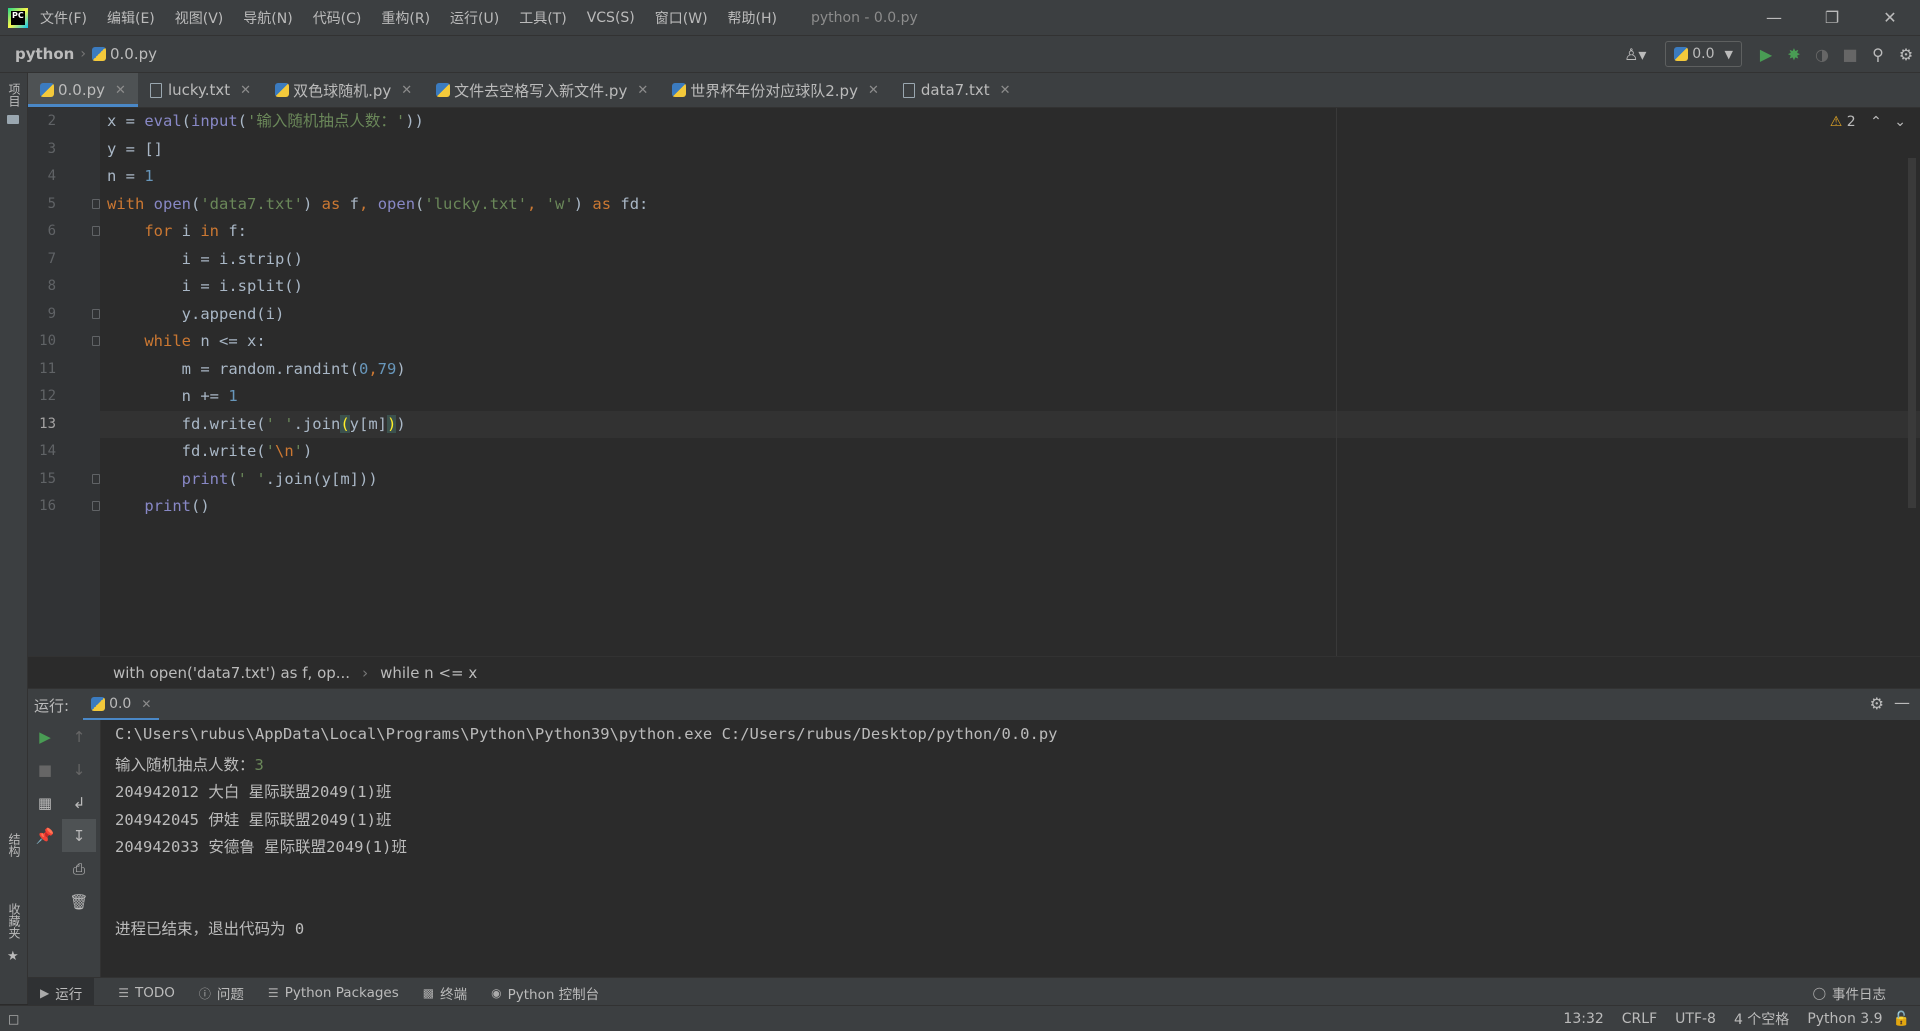  What do you see at coordinates (341, 993) in the screenshot?
I see `python-packages-tool-label: Python Packages` at bounding box center [341, 993].